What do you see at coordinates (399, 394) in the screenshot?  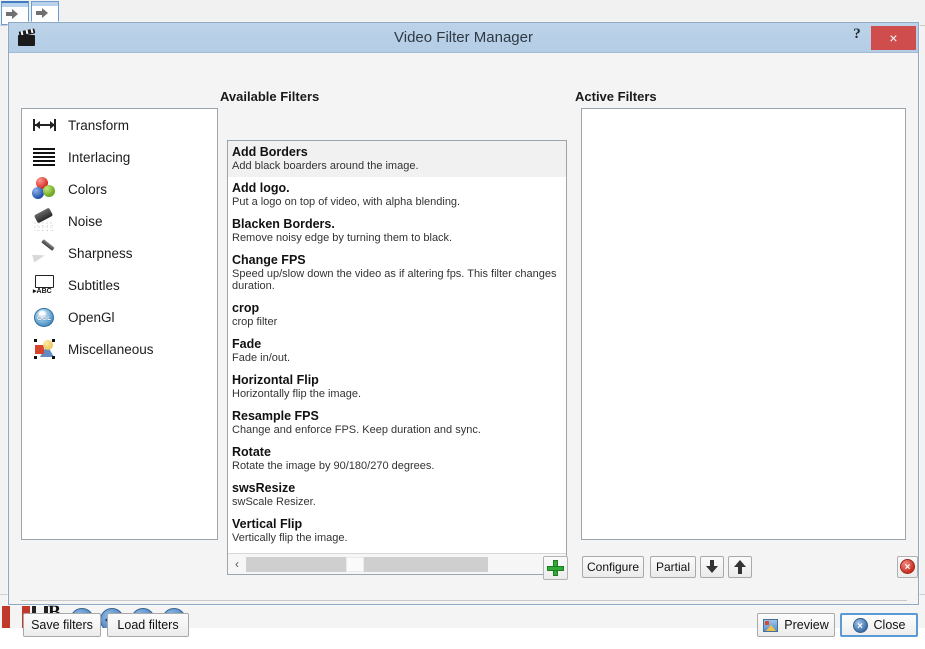 I see `filter-description: Horizontally flip the image.` at bounding box center [399, 394].